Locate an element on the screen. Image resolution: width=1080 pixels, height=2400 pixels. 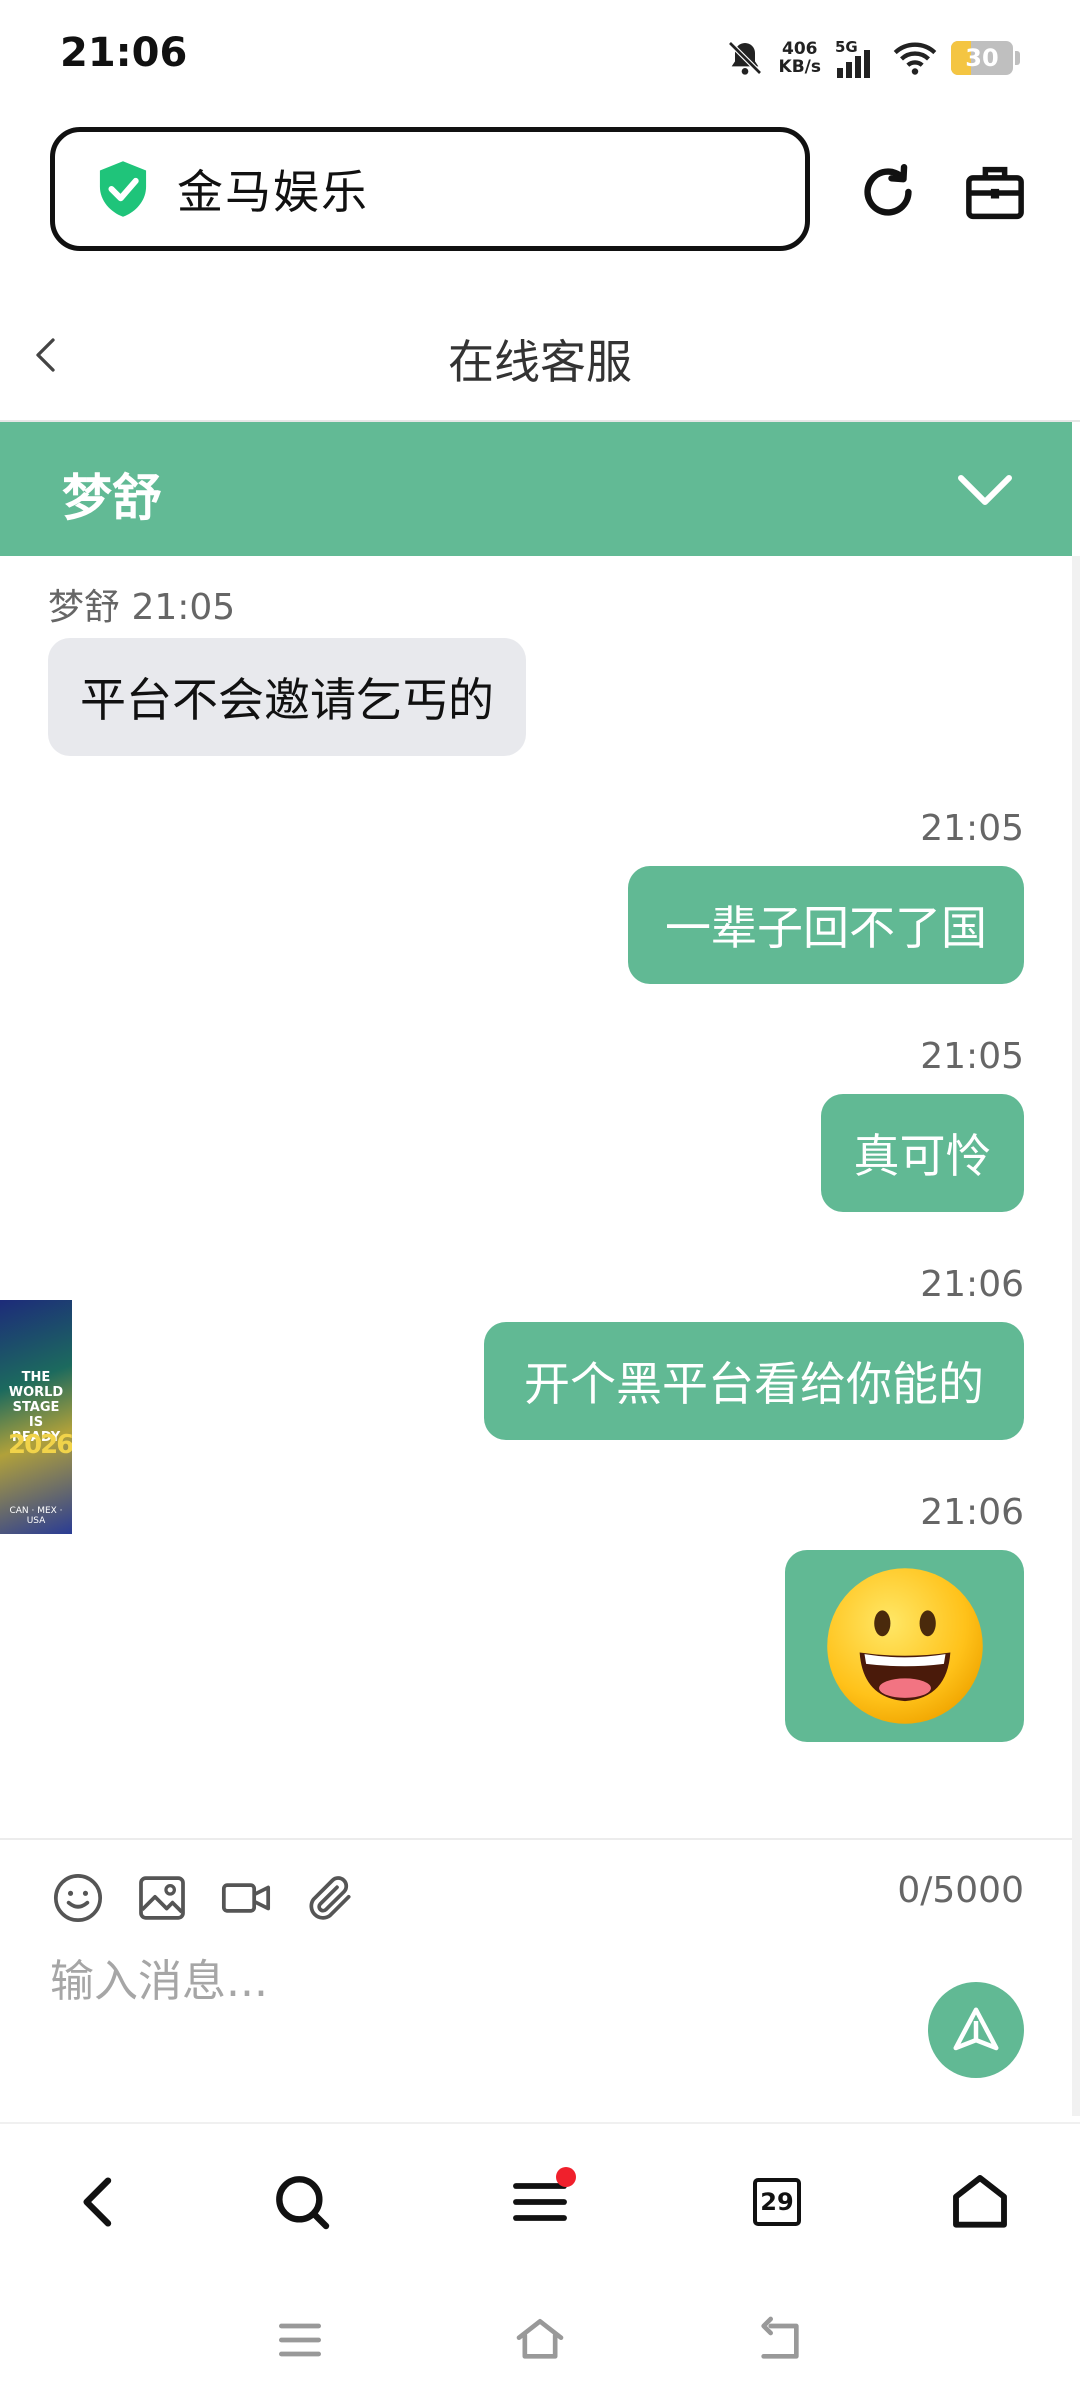
send-icon is located at coordinates (976, 2029).